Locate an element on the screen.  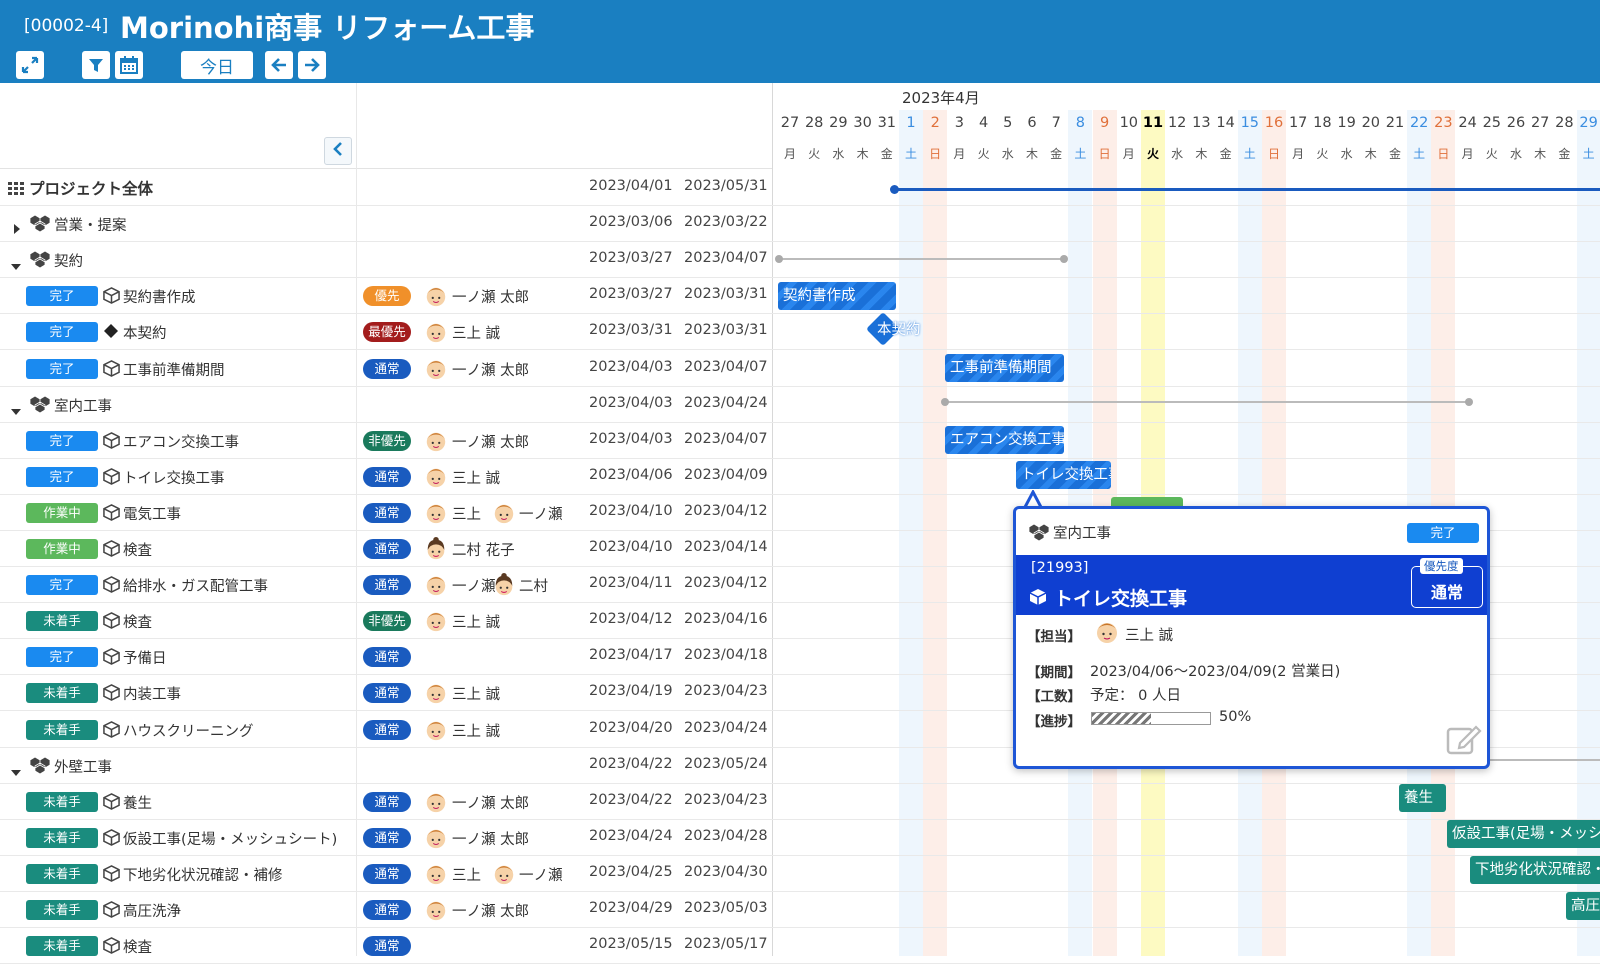
next-button is located at coordinates (312, 65).